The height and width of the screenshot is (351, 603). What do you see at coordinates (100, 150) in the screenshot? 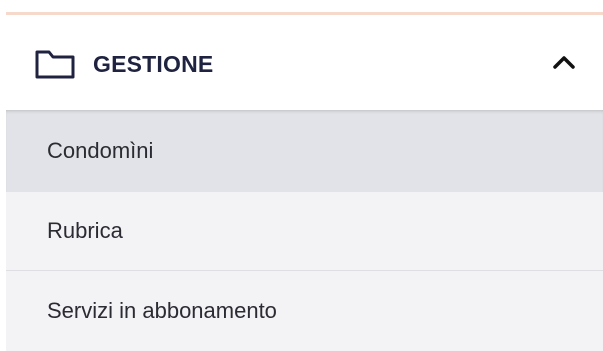
I see `menu-item-label: Condomìni` at bounding box center [100, 150].